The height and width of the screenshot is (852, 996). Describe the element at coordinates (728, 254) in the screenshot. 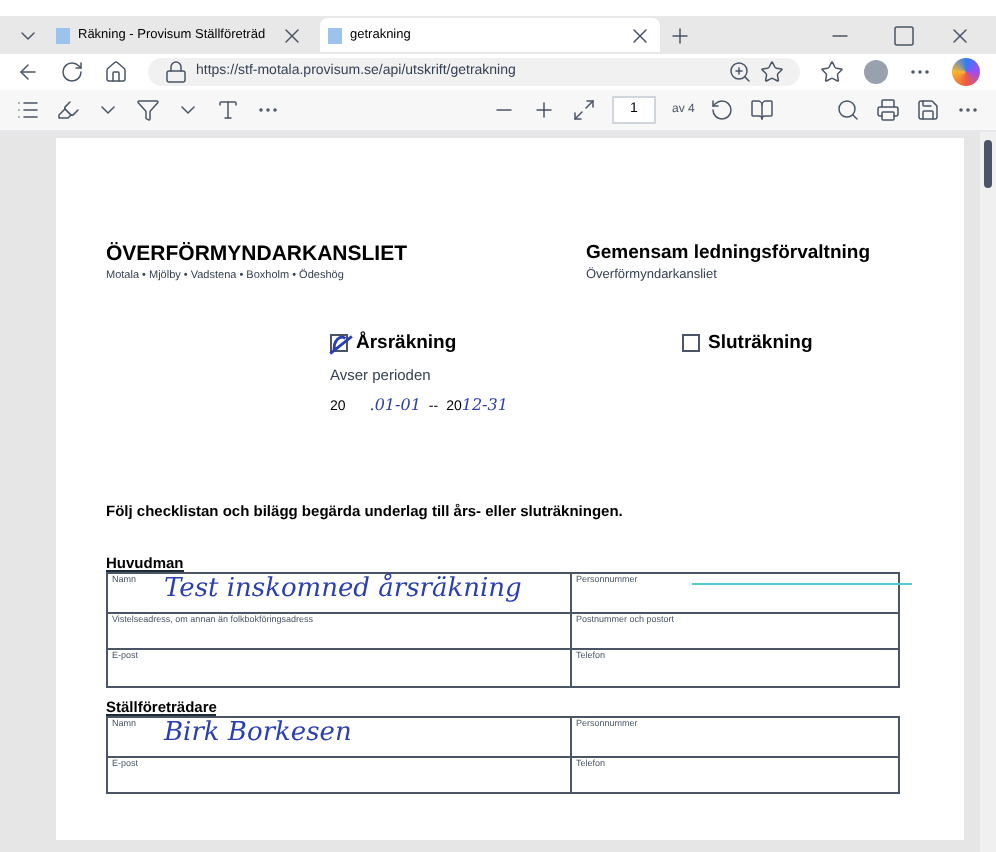

I see `office-title: Gemensam ledningsförvaltning` at that location.